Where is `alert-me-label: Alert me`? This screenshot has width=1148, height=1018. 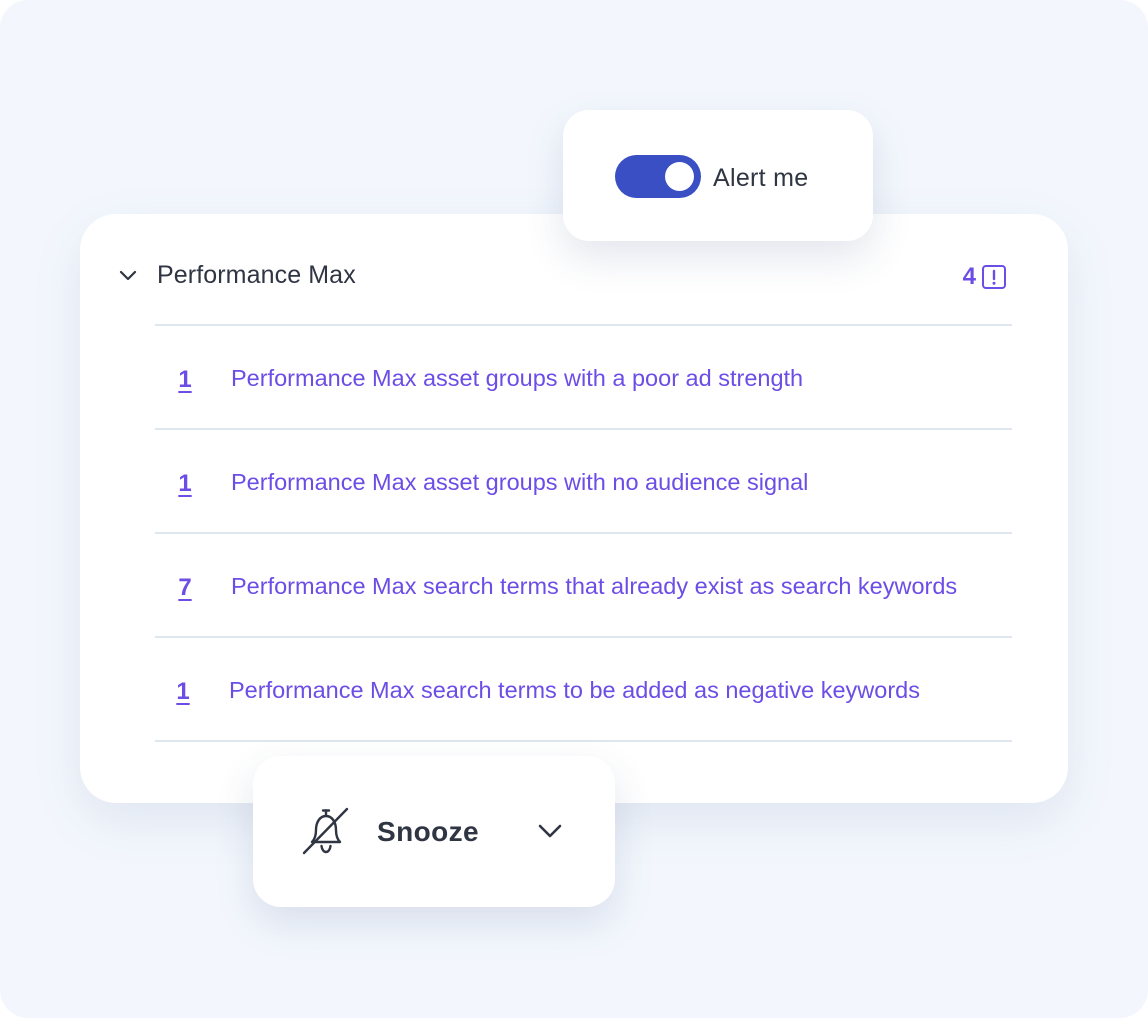 alert-me-label: Alert me is located at coordinates (760, 178).